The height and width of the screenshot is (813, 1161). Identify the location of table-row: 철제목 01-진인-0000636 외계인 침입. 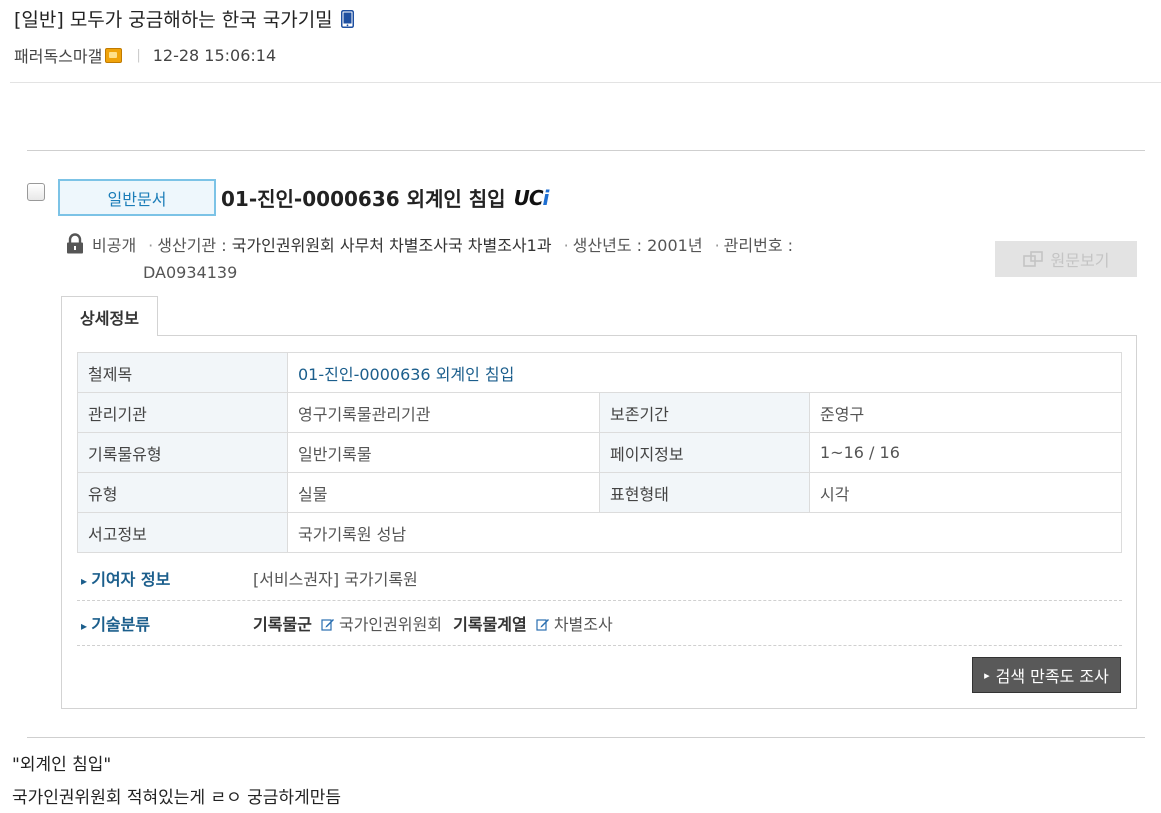
(599, 372).